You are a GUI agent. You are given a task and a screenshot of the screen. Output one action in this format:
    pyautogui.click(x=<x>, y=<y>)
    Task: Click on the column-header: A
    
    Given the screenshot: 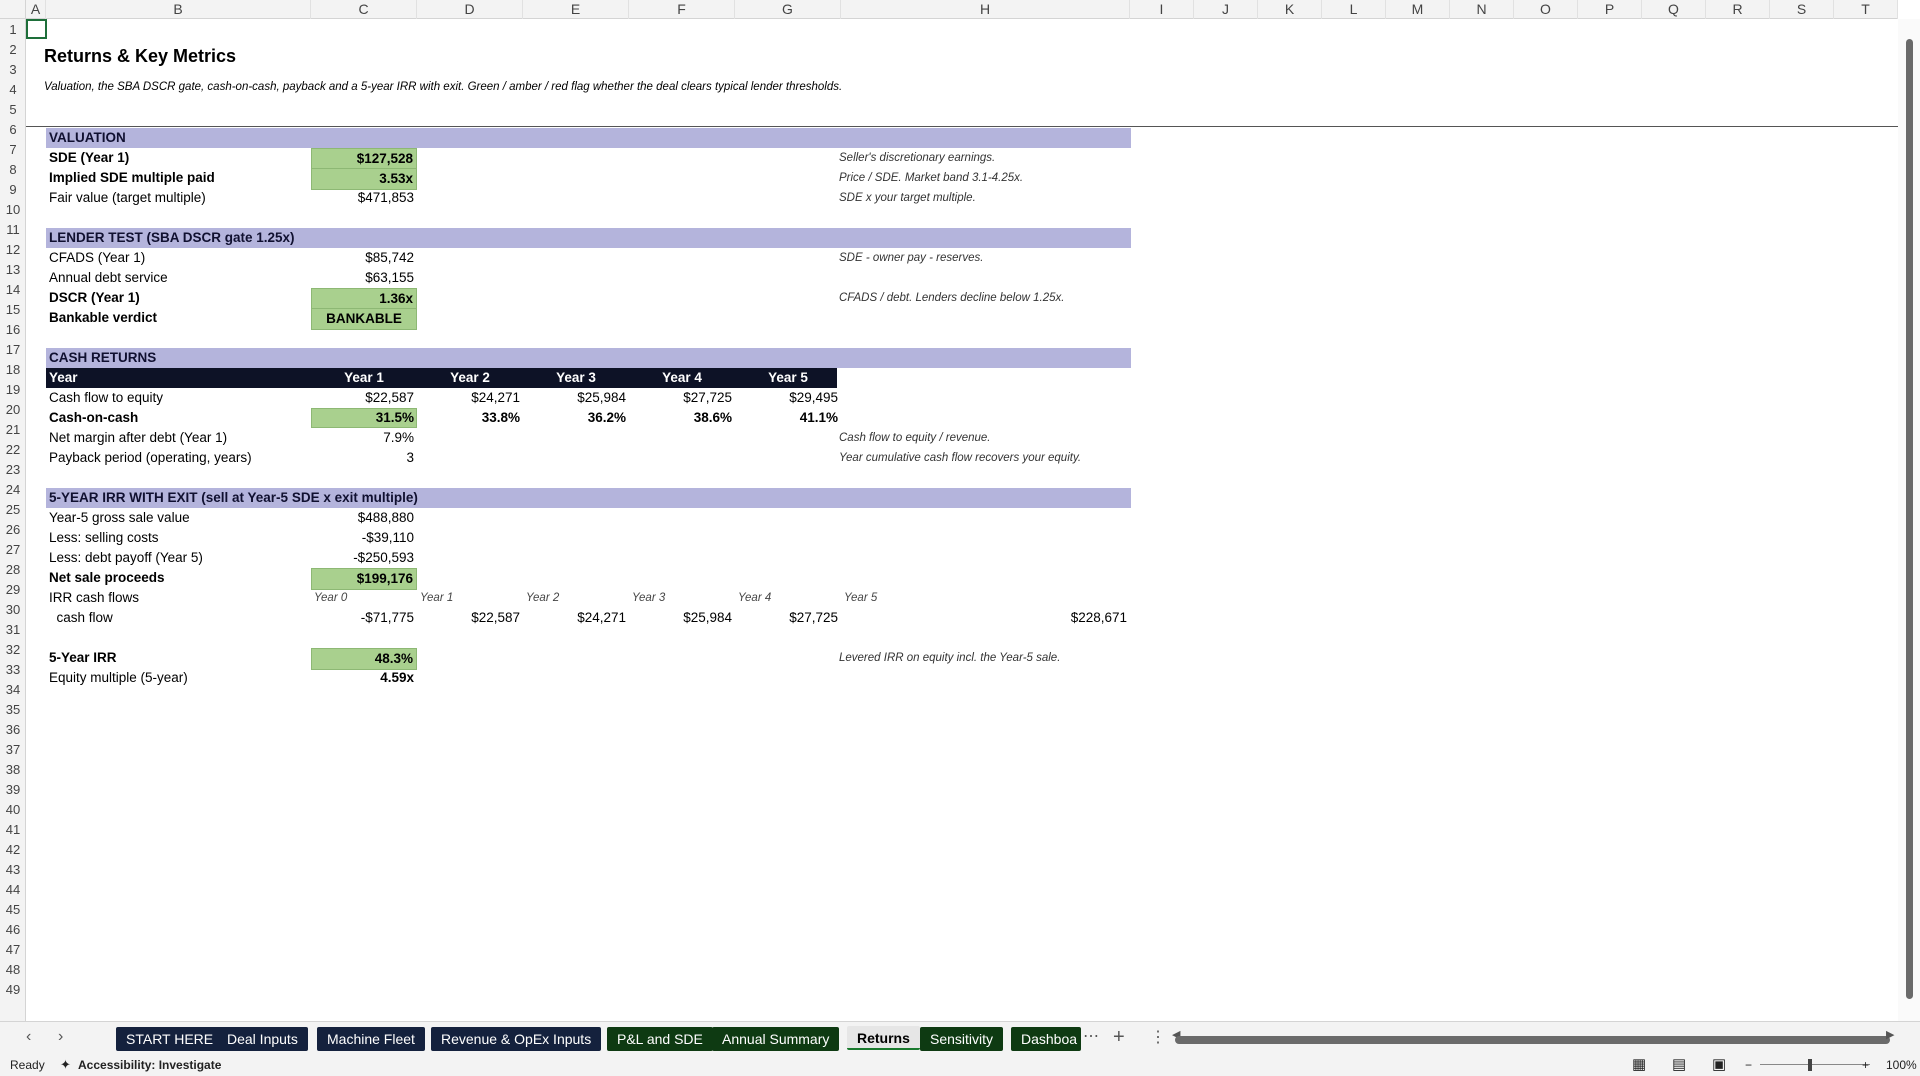 What is the action you would take?
    pyautogui.click(x=36, y=9)
    